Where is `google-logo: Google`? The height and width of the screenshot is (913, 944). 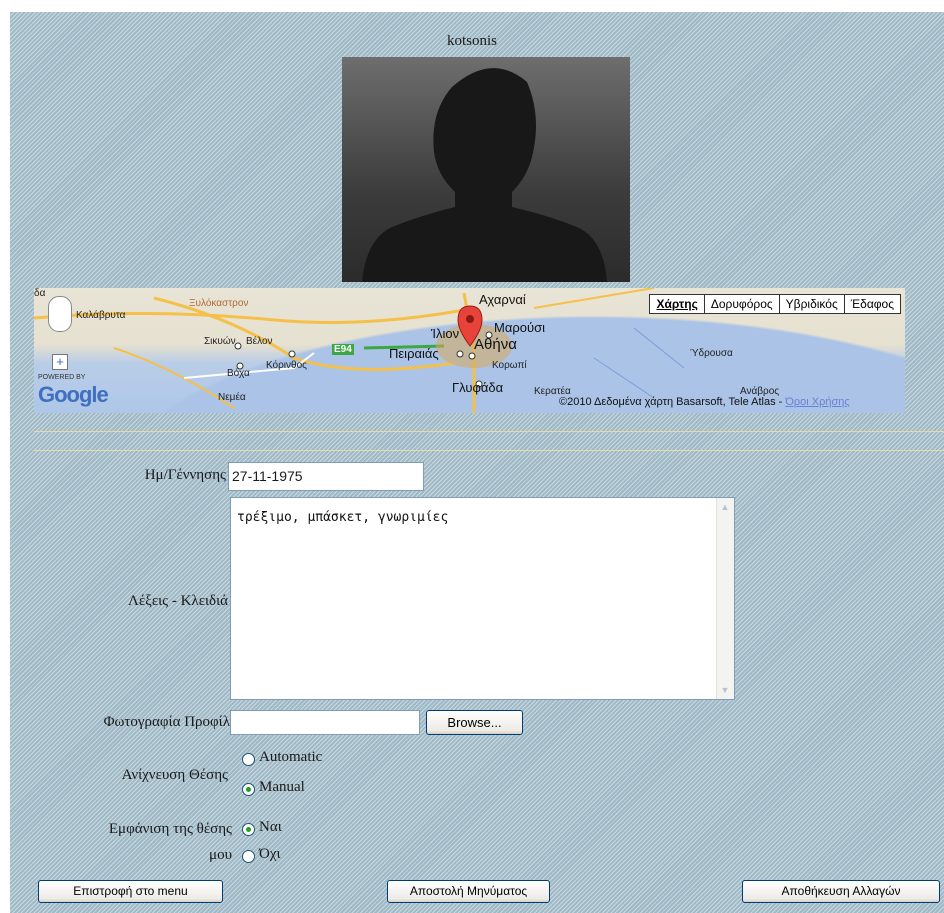 google-logo: Google is located at coordinates (73, 395).